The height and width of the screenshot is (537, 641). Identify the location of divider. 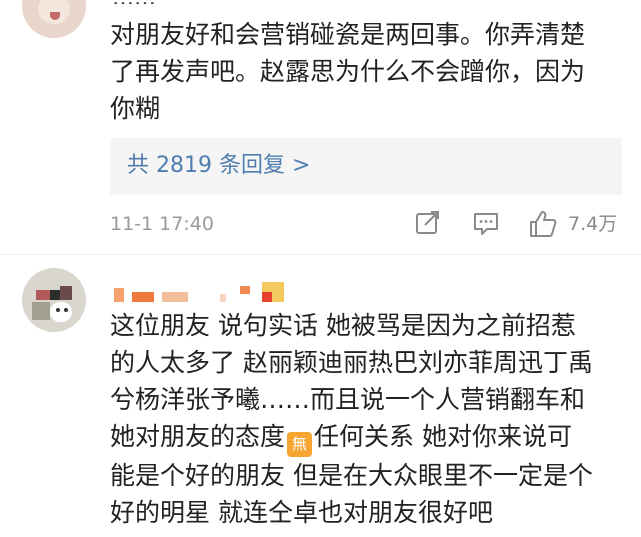
(320, 254).